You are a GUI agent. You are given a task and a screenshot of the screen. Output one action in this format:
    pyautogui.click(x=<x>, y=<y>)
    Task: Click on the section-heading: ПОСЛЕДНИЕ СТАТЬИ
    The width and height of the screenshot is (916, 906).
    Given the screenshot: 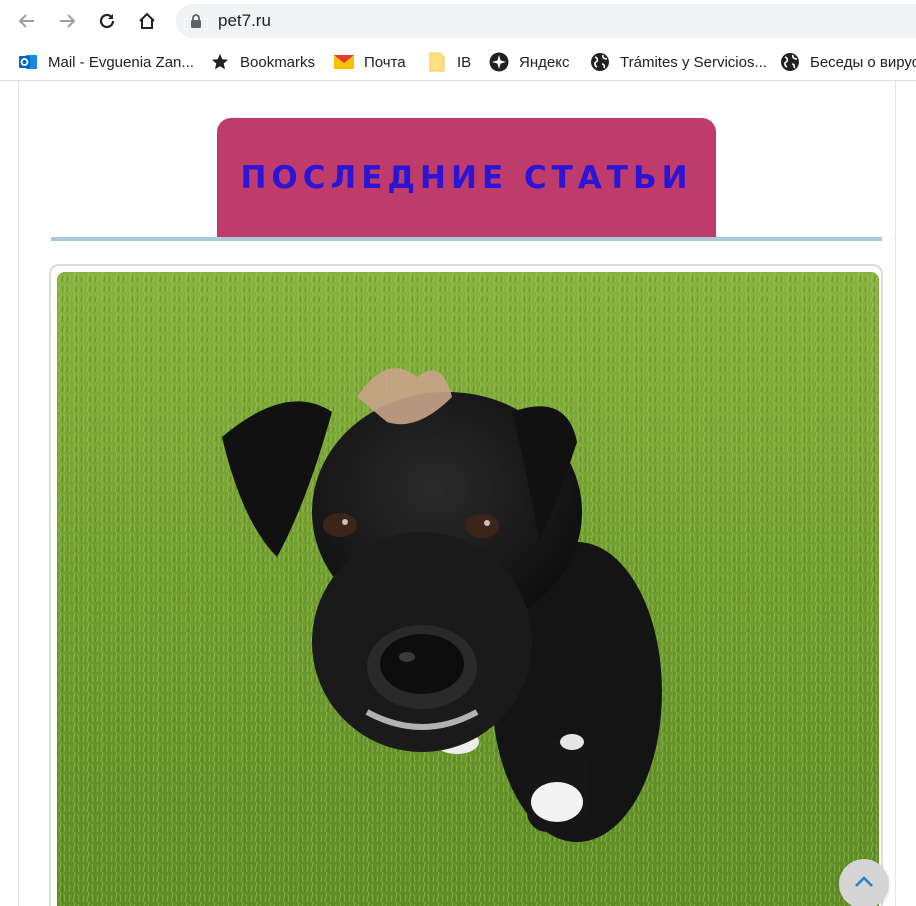 What is the action you would take?
    pyautogui.click(x=466, y=177)
    